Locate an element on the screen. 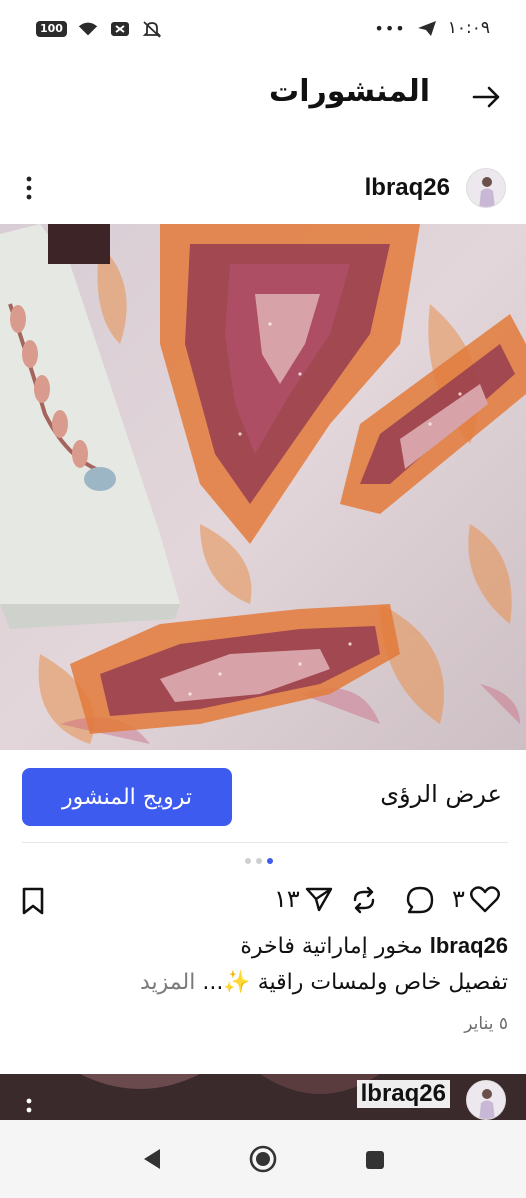 The image size is (526, 1198). username: lbraq26 is located at coordinates (407, 188).